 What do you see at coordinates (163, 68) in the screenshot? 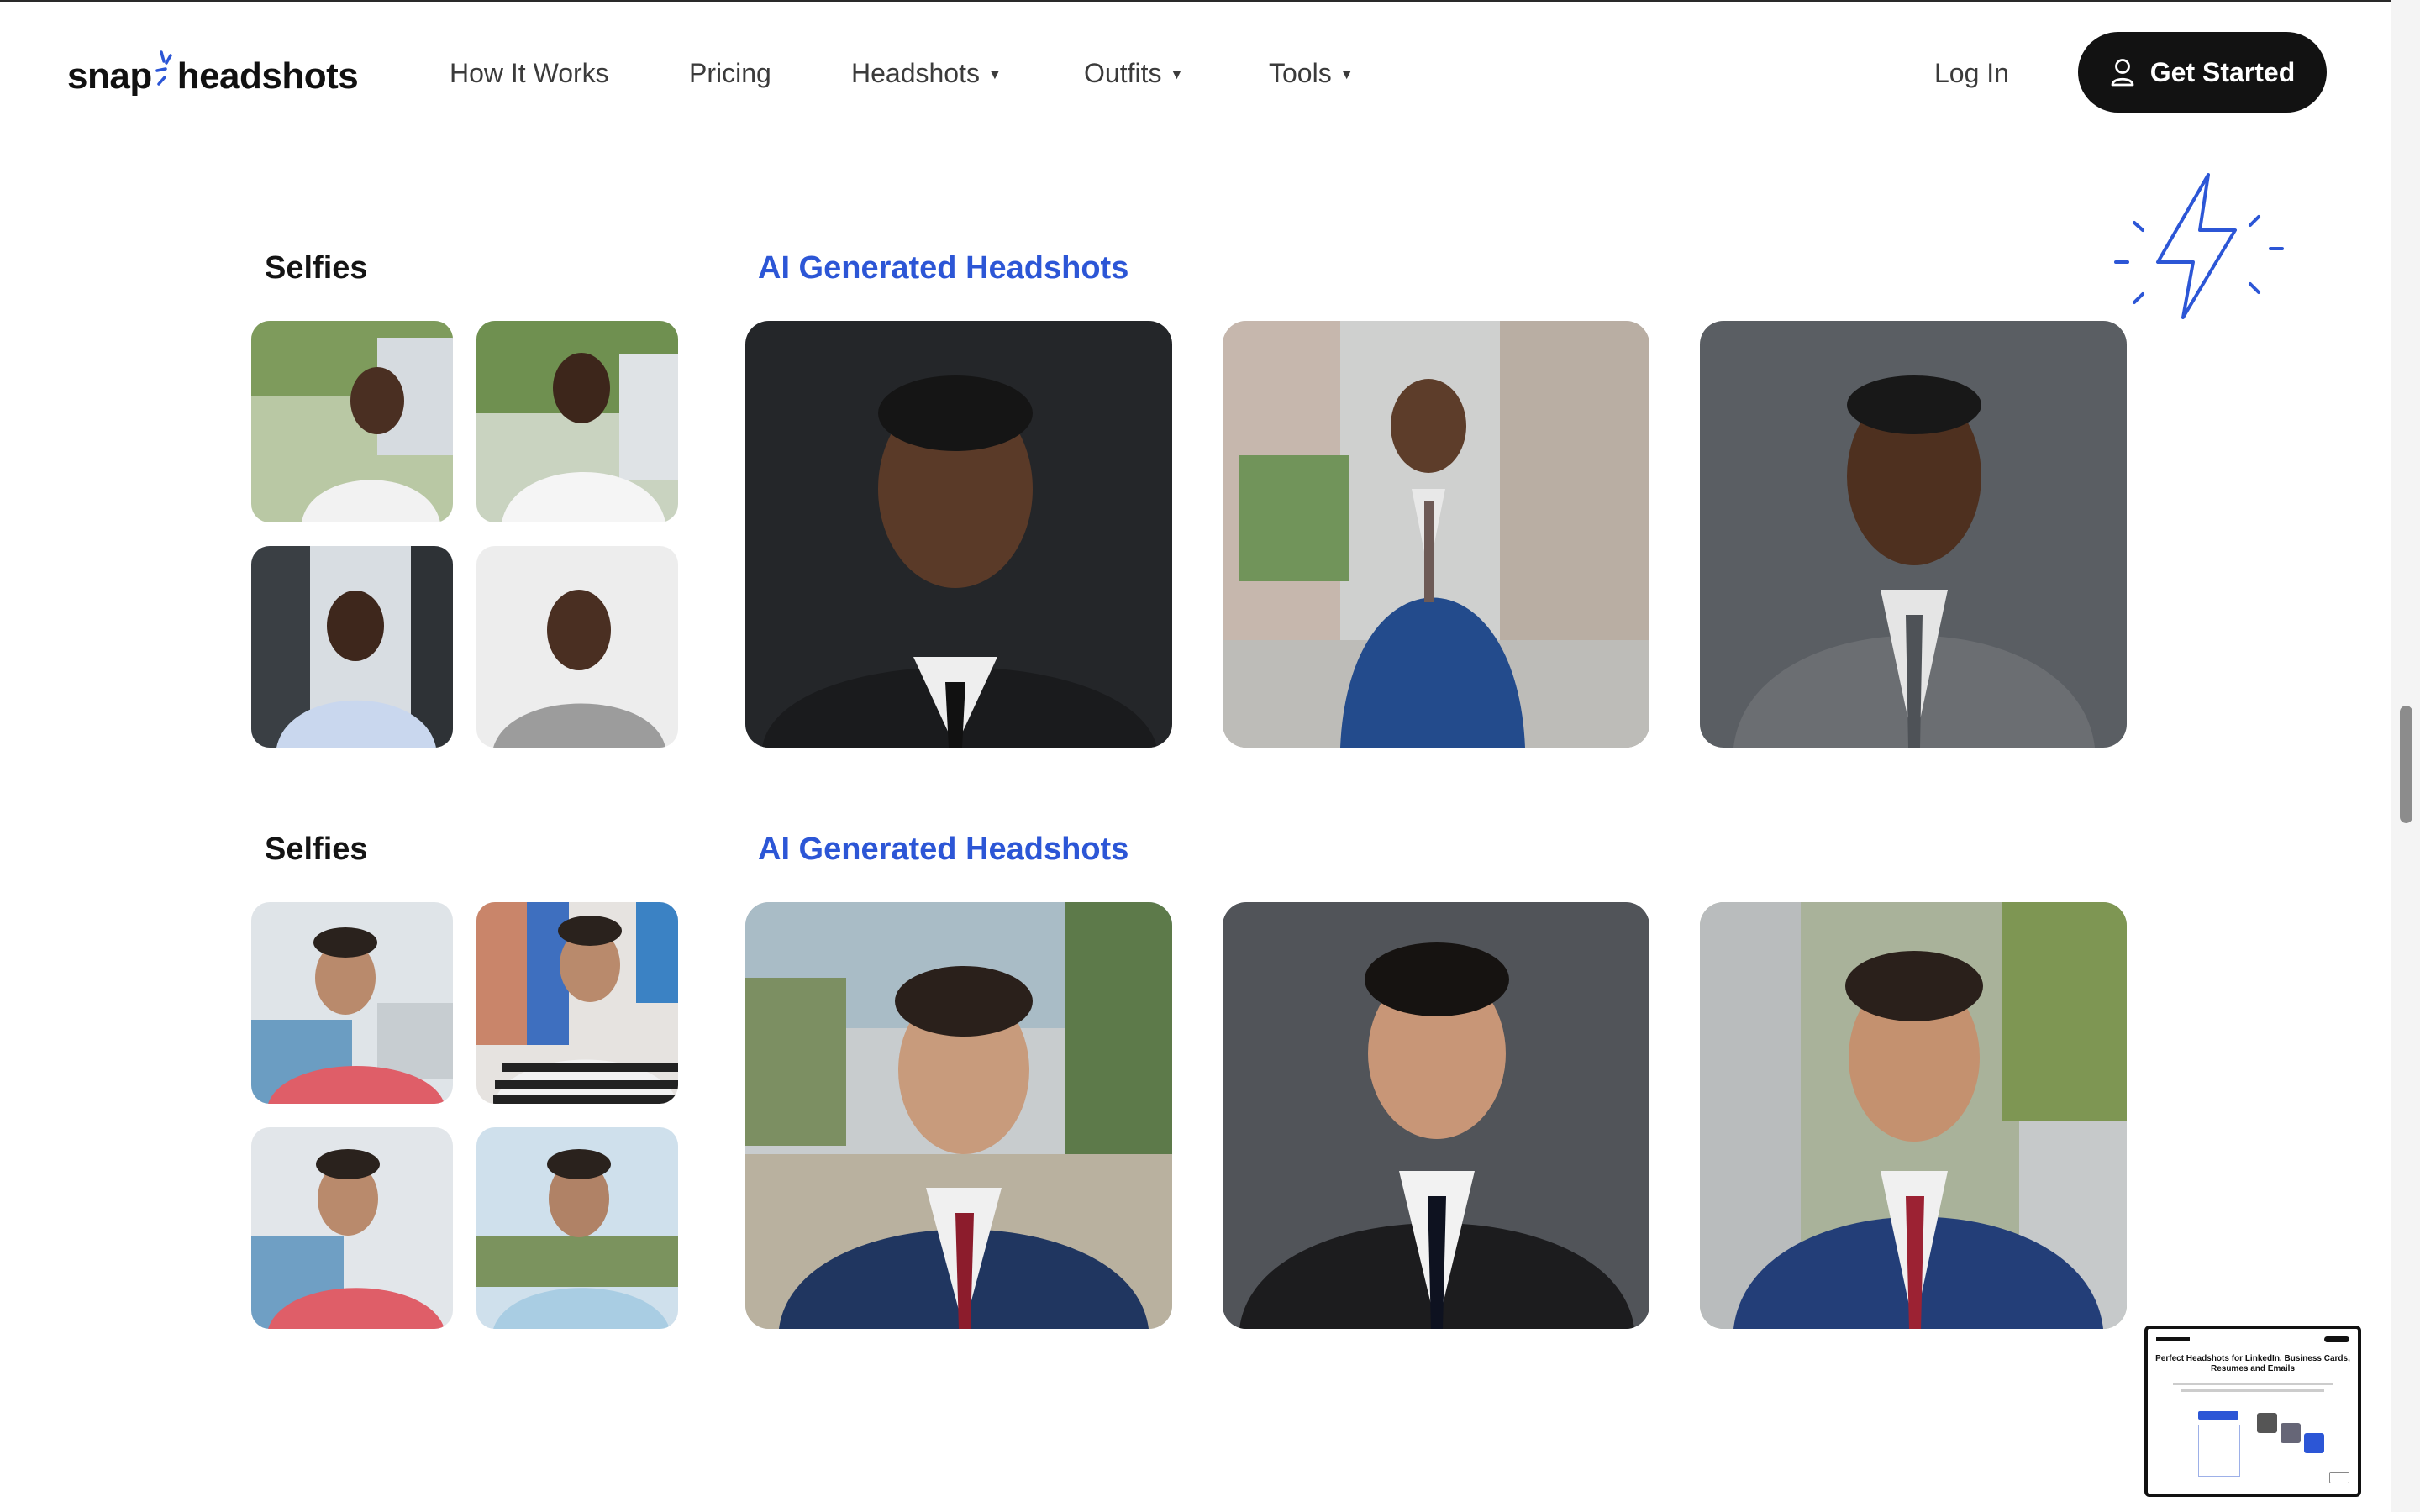
I see `logo-spark-icon` at bounding box center [163, 68].